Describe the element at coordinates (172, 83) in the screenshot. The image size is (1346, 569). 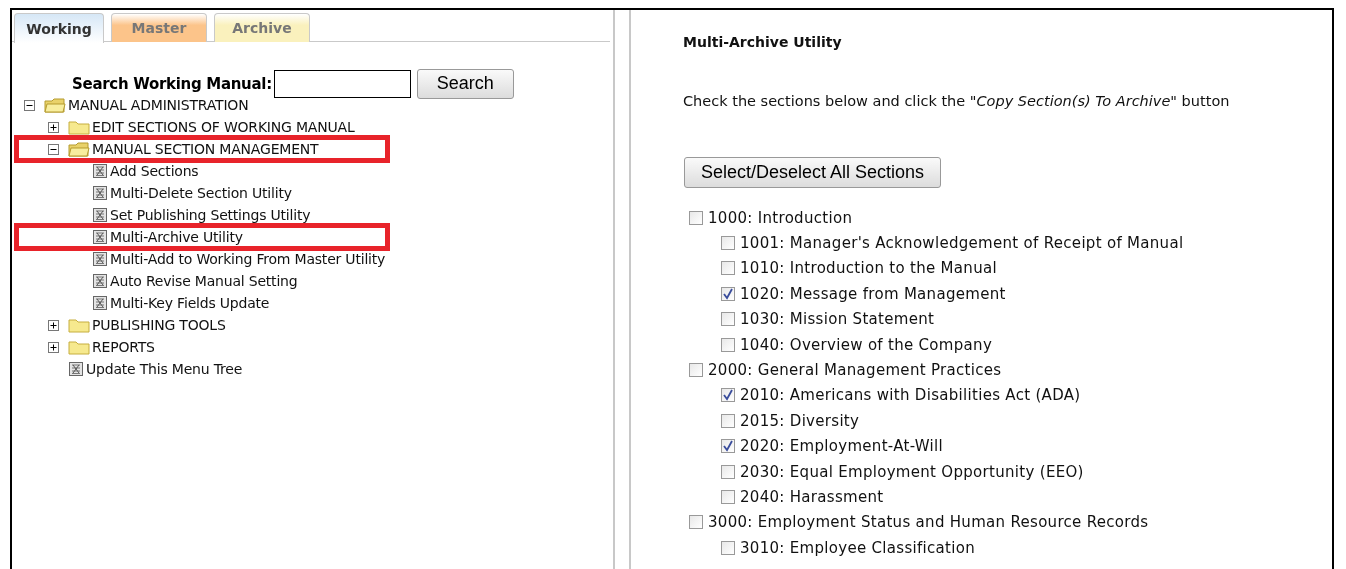
I see `search-label: Search Working Manual:` at that location.